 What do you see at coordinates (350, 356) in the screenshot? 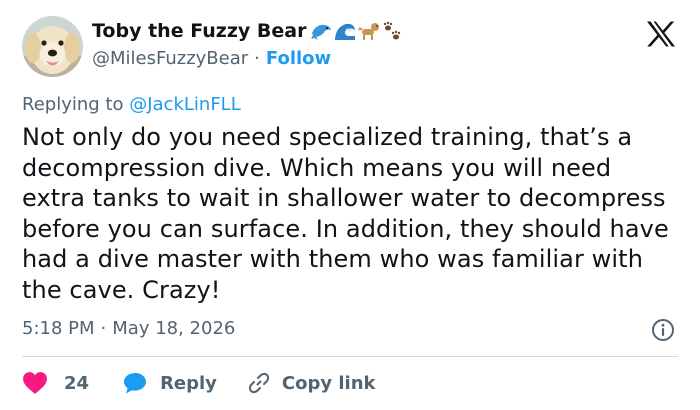
I see `divider` at bounding box center [350, 356].